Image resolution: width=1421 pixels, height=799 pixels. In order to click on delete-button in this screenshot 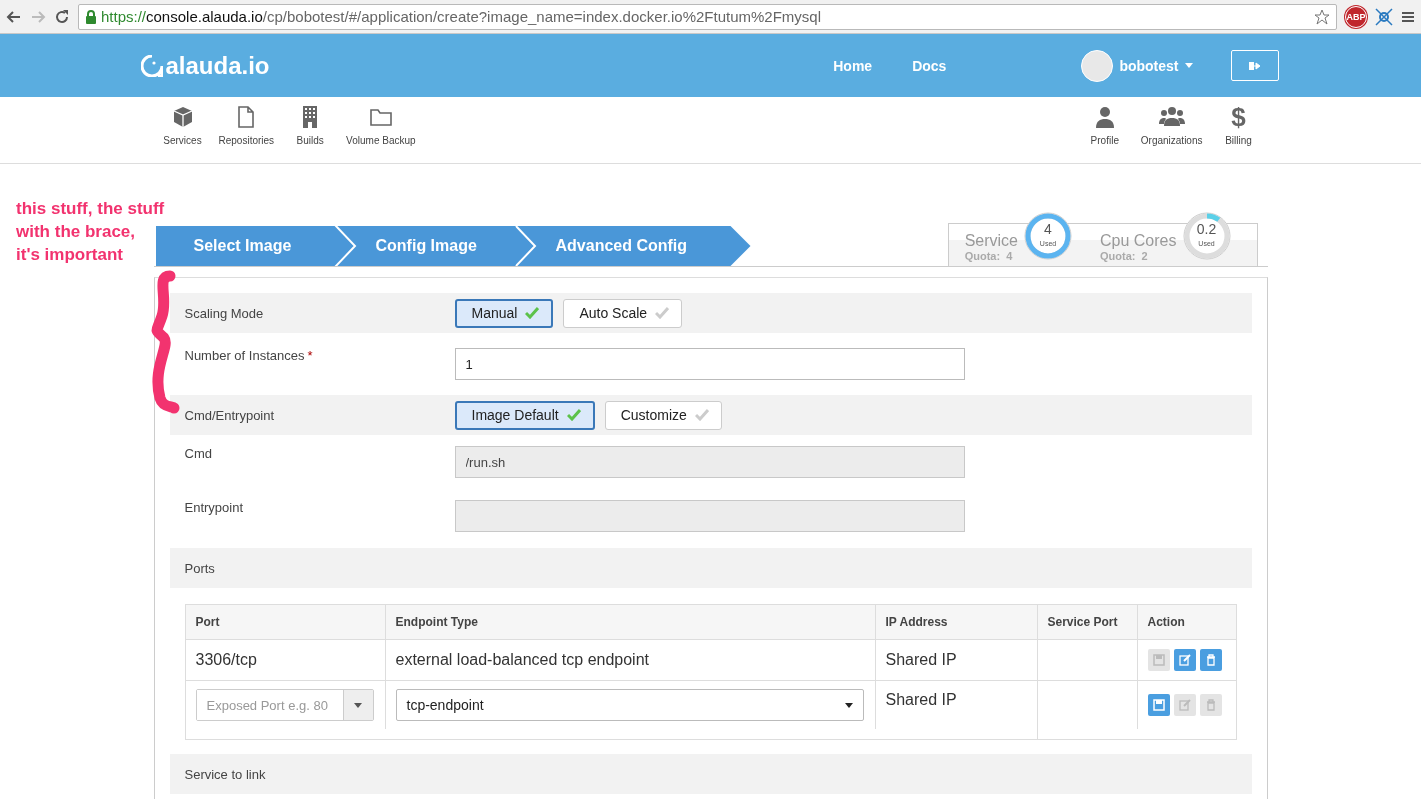, I will do `click(1210, 660)`.